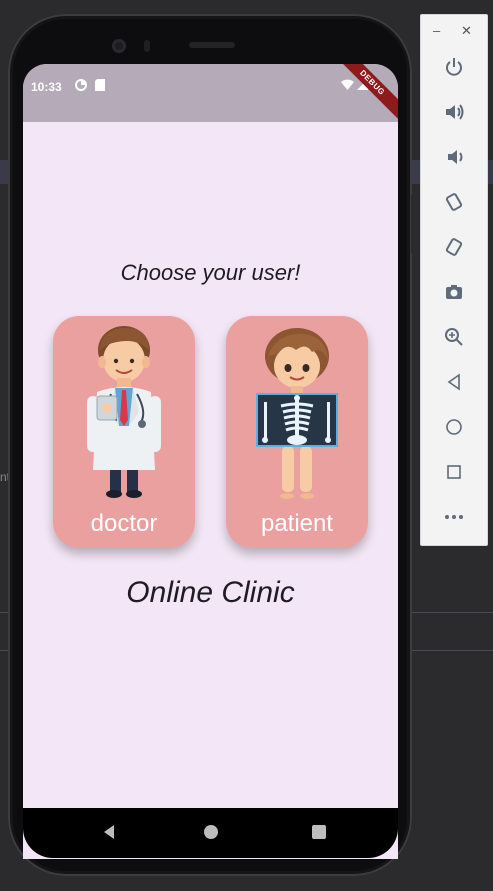 The image size is (493, 891). Describe the element at coordinates (347, 84) in the screenshot. I see `wifi-icon` at that location.